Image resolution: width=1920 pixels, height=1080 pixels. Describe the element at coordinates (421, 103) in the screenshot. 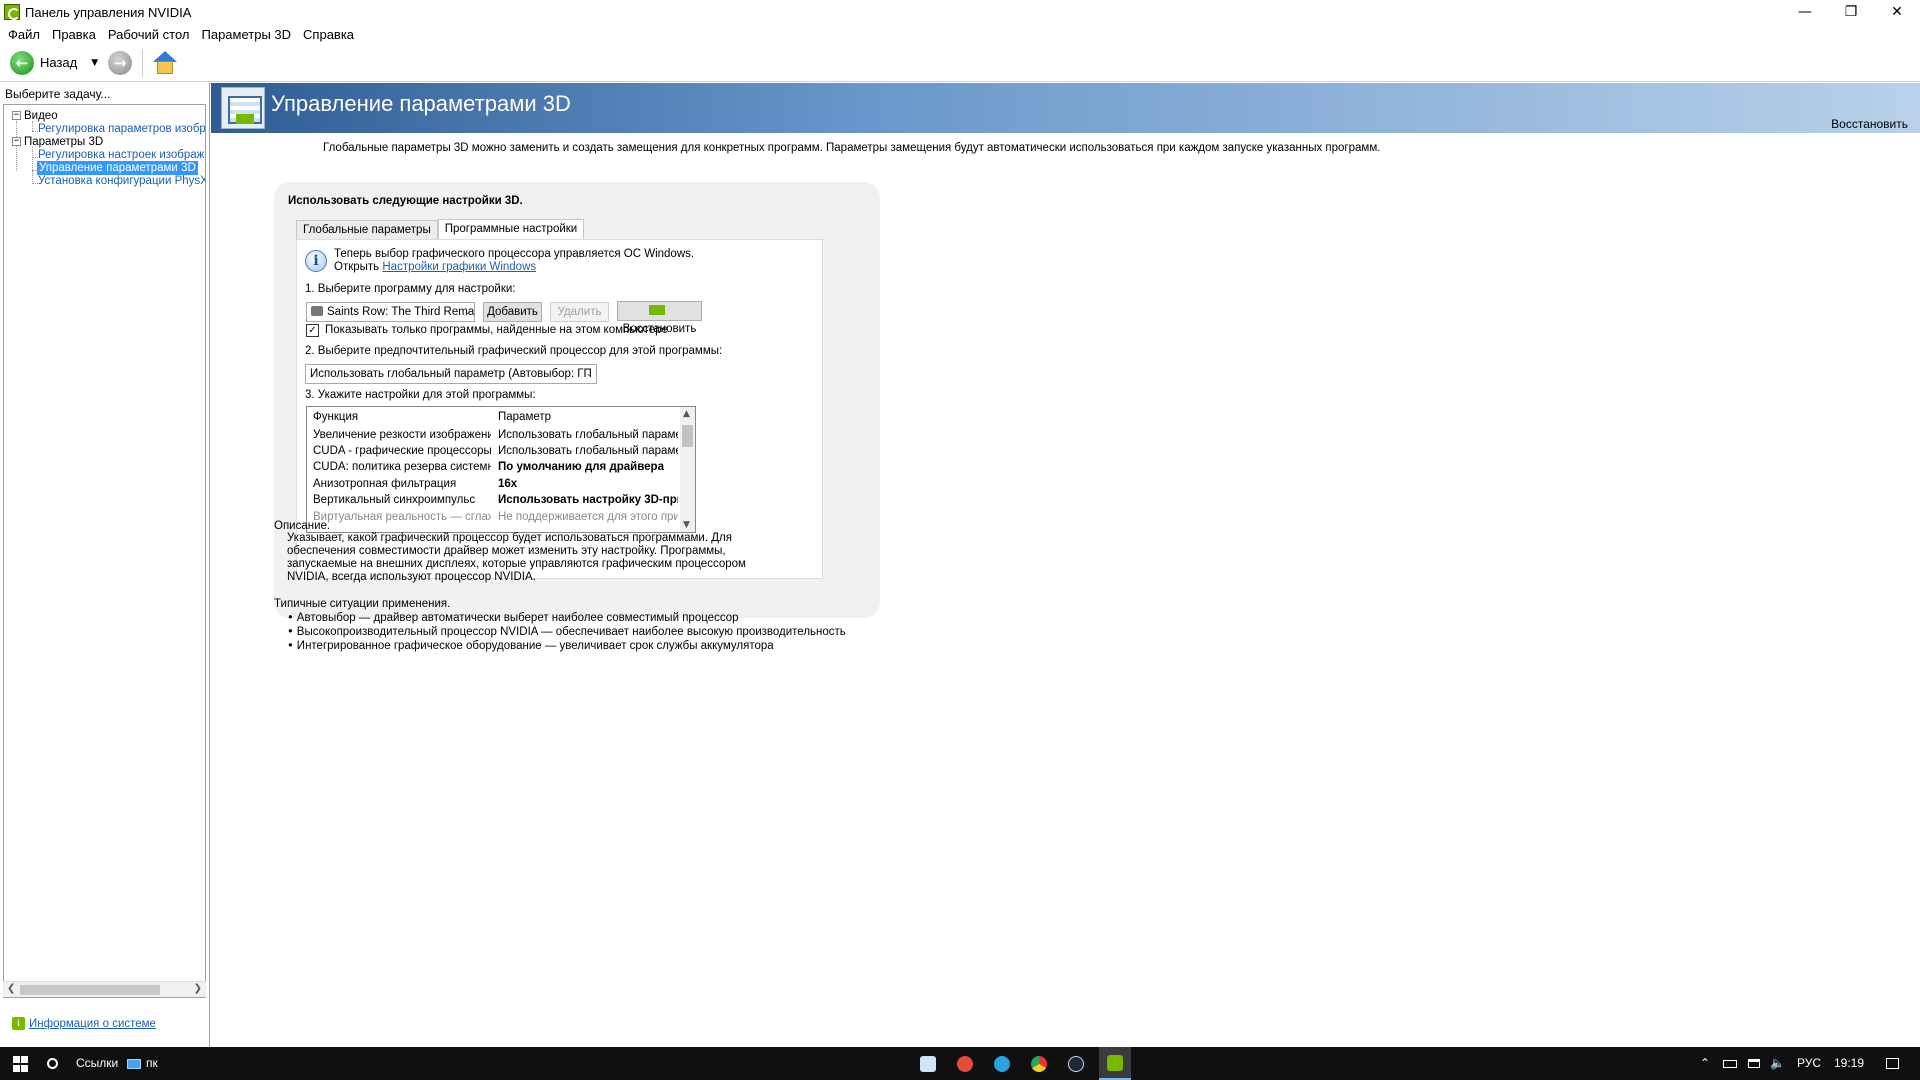

I see `page-title: Управление параметрами 3D` at that location.